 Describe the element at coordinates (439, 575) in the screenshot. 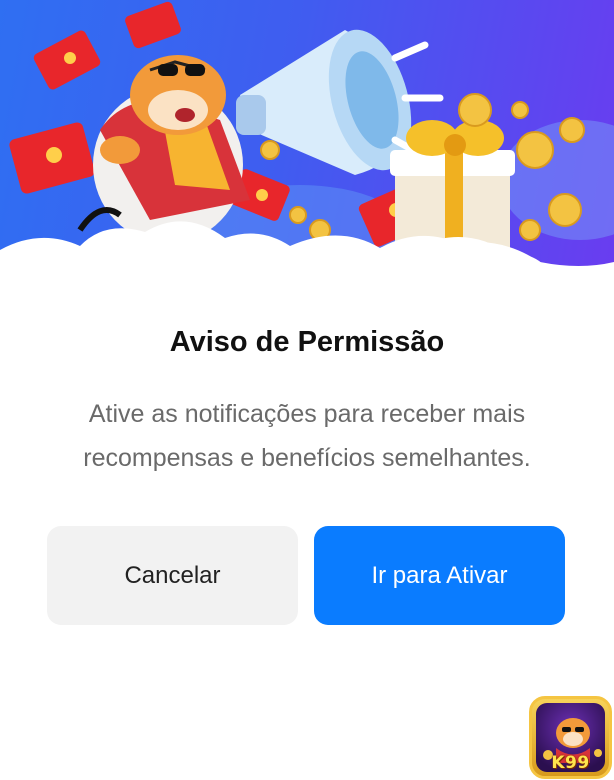

I see `activate-notifications-button: Ir para Ativar` at that location.